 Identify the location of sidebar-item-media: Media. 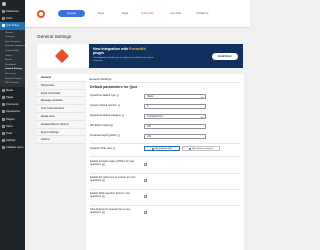
(12, 90).